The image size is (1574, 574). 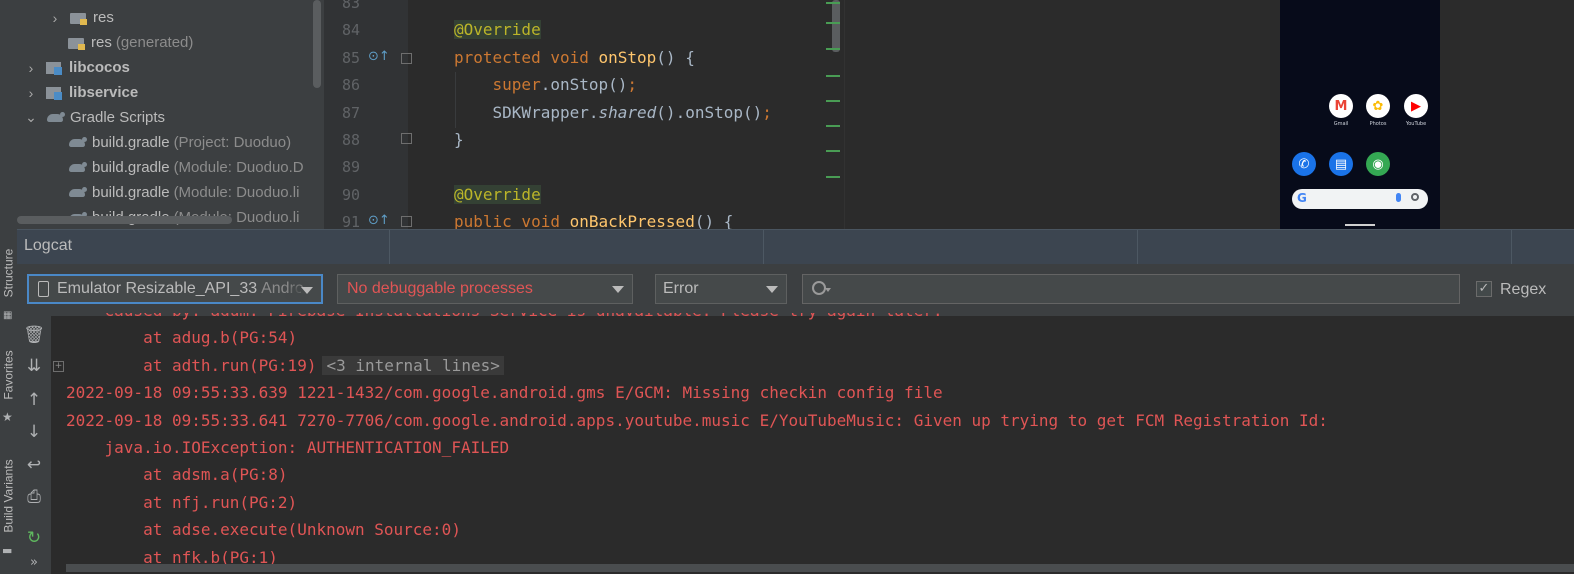 What do you see at coordinates (1360, 199) in the screenshot?
I see `google-search-bar: G` at bounding box center [1360, 199].